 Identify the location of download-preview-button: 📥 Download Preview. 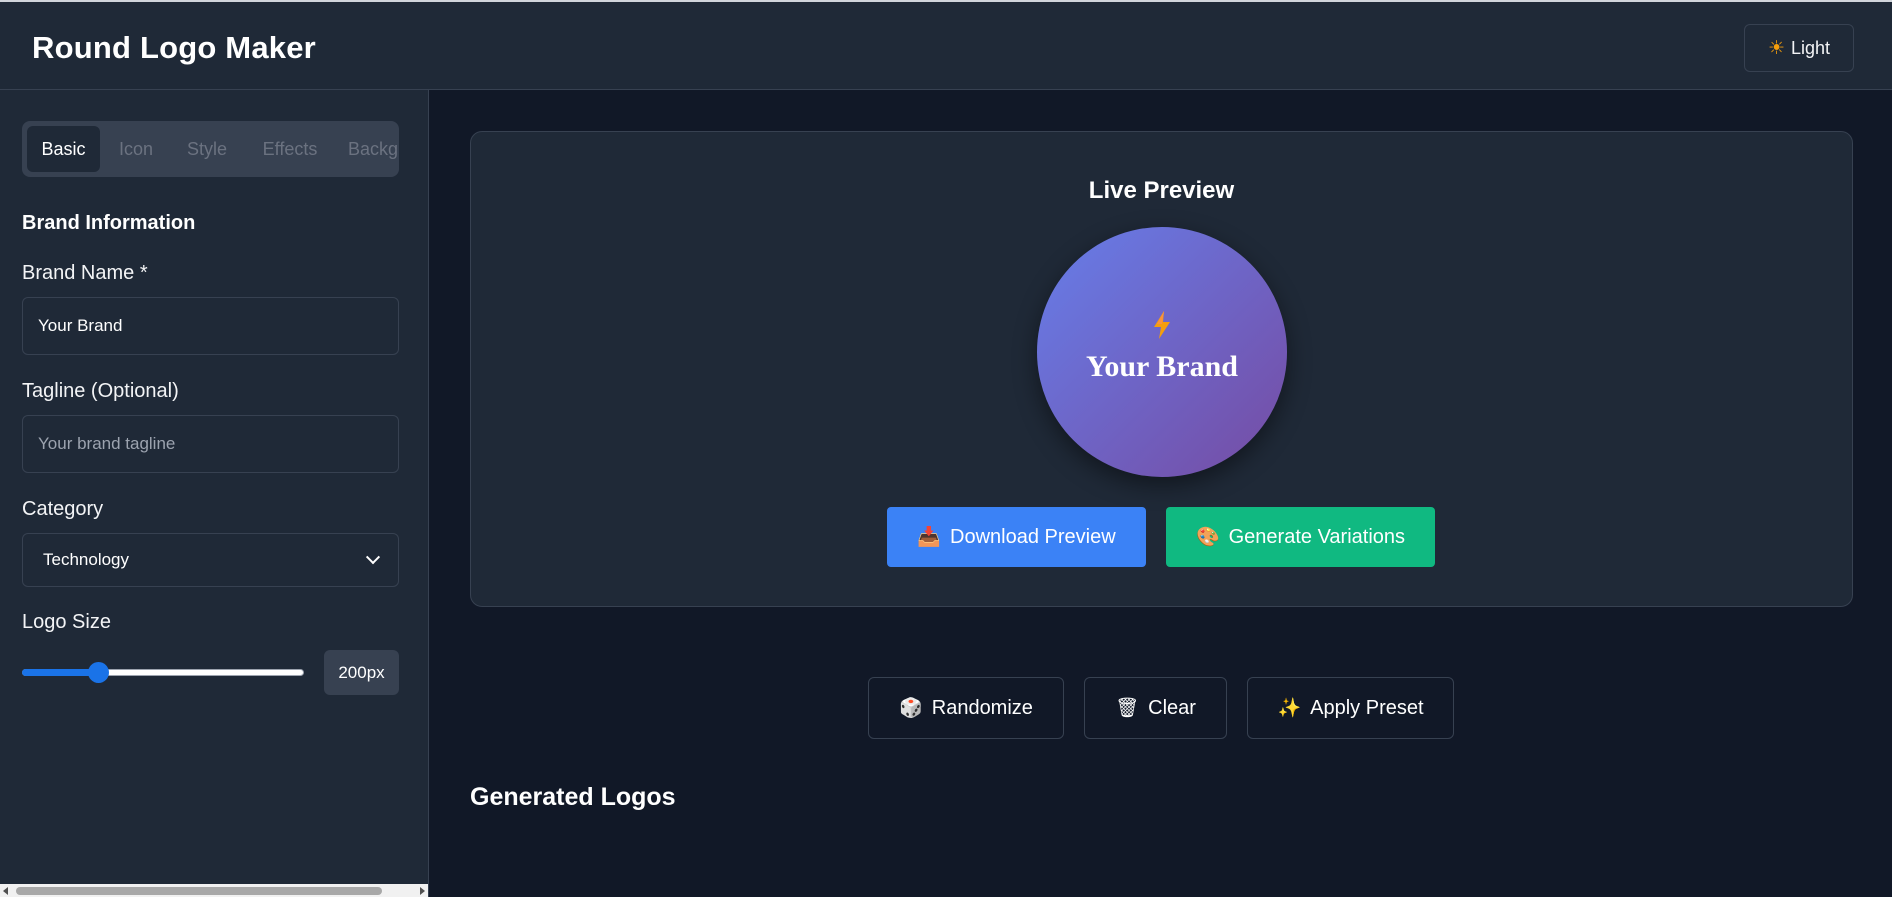
(1016, 537).